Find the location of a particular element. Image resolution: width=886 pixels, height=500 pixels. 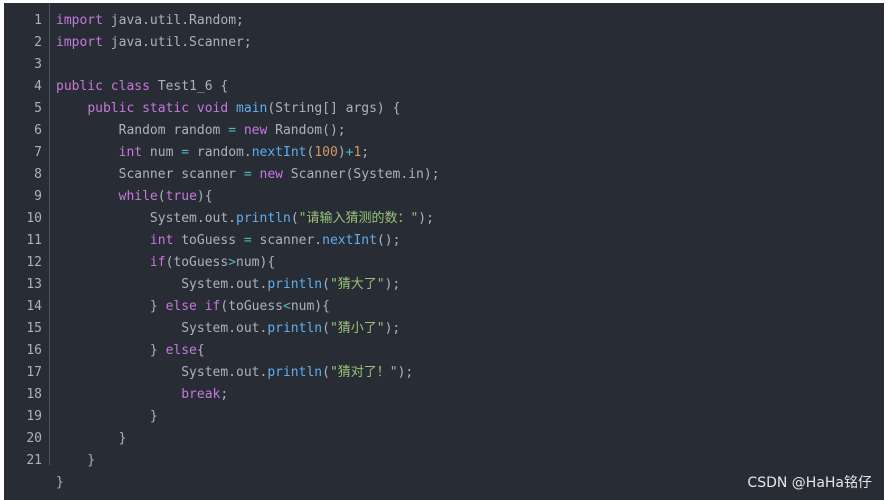

code-token: scanner. is located at coordinates (287, 240).